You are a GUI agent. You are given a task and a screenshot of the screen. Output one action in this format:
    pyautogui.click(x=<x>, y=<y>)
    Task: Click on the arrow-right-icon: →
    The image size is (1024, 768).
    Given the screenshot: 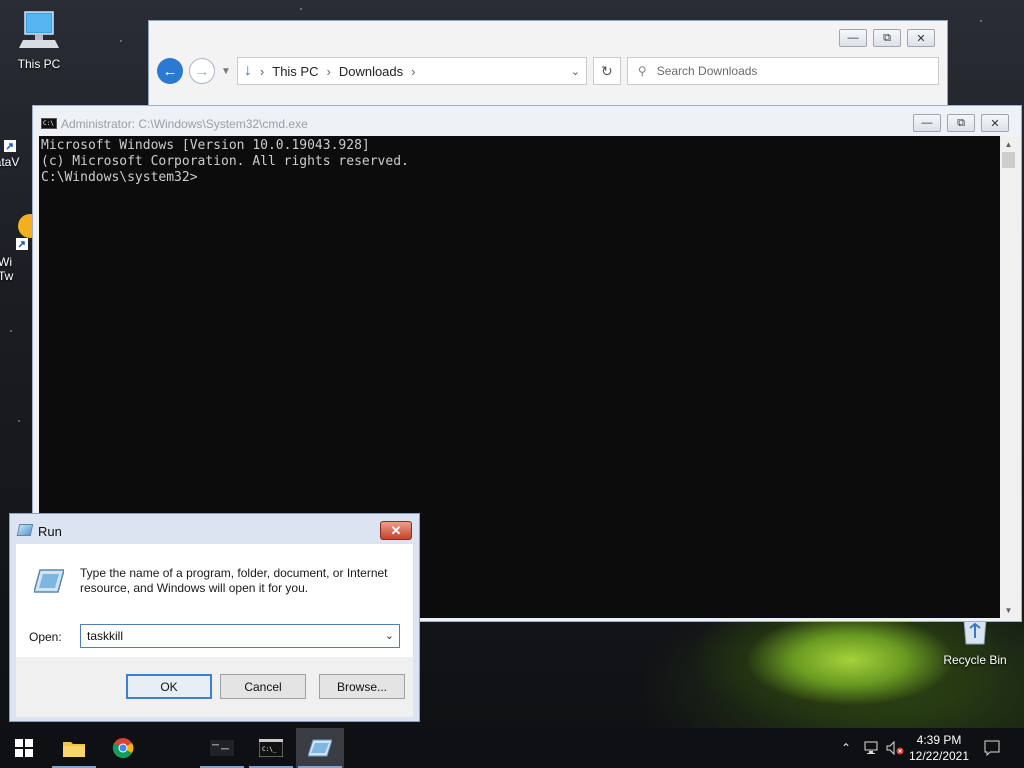 What is the action you would take?
    pyautogui.click(x=202, y=71)
    